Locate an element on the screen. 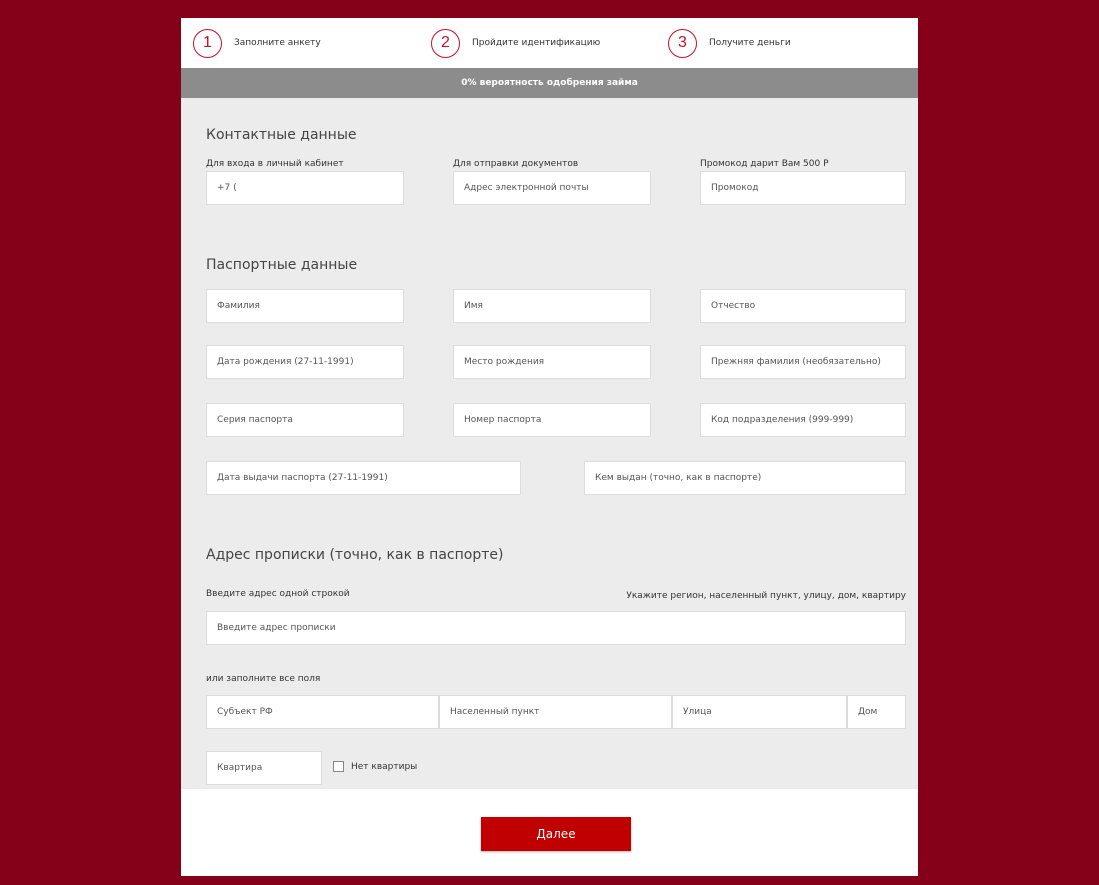 This screenshot has width=1099, height=885. contacts-section-title: Контактные данные is located at coordinates (281, 135).